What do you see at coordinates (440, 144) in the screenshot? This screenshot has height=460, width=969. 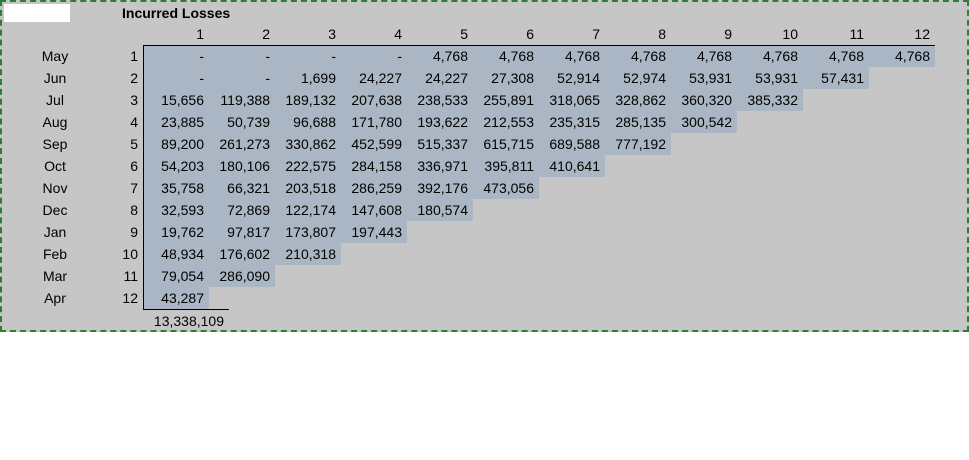 I see `loss-cell: 515,337` at bounding box center [440, 144].